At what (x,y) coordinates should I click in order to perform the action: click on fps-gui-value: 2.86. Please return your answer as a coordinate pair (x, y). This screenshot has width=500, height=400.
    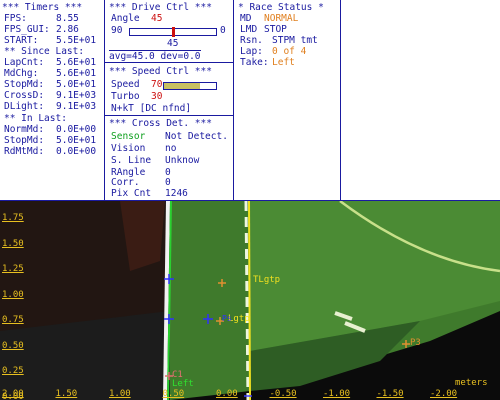
    Looking at the image, I should click on (67, 29).